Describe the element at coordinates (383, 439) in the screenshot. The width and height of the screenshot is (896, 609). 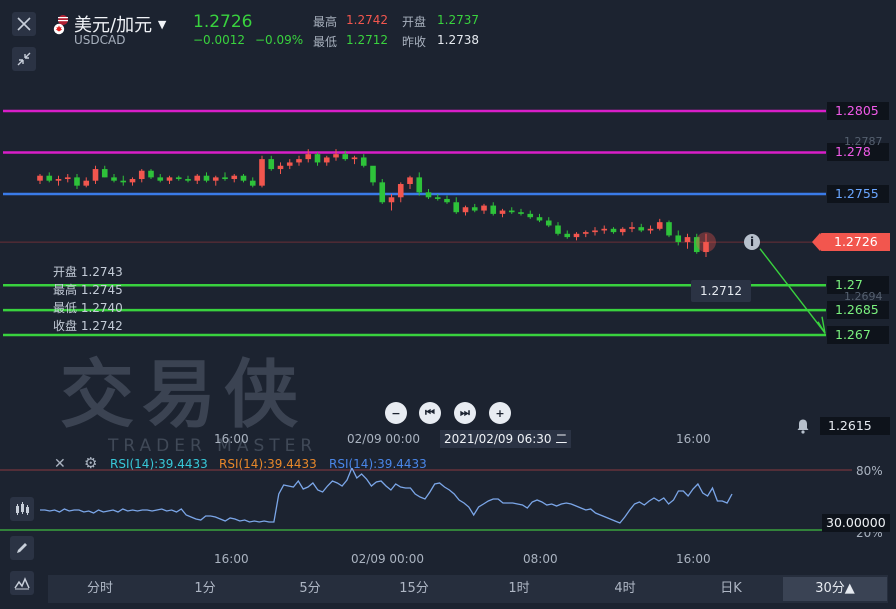
I see `main-axis-time-2: 02/09 00:00` at that location.